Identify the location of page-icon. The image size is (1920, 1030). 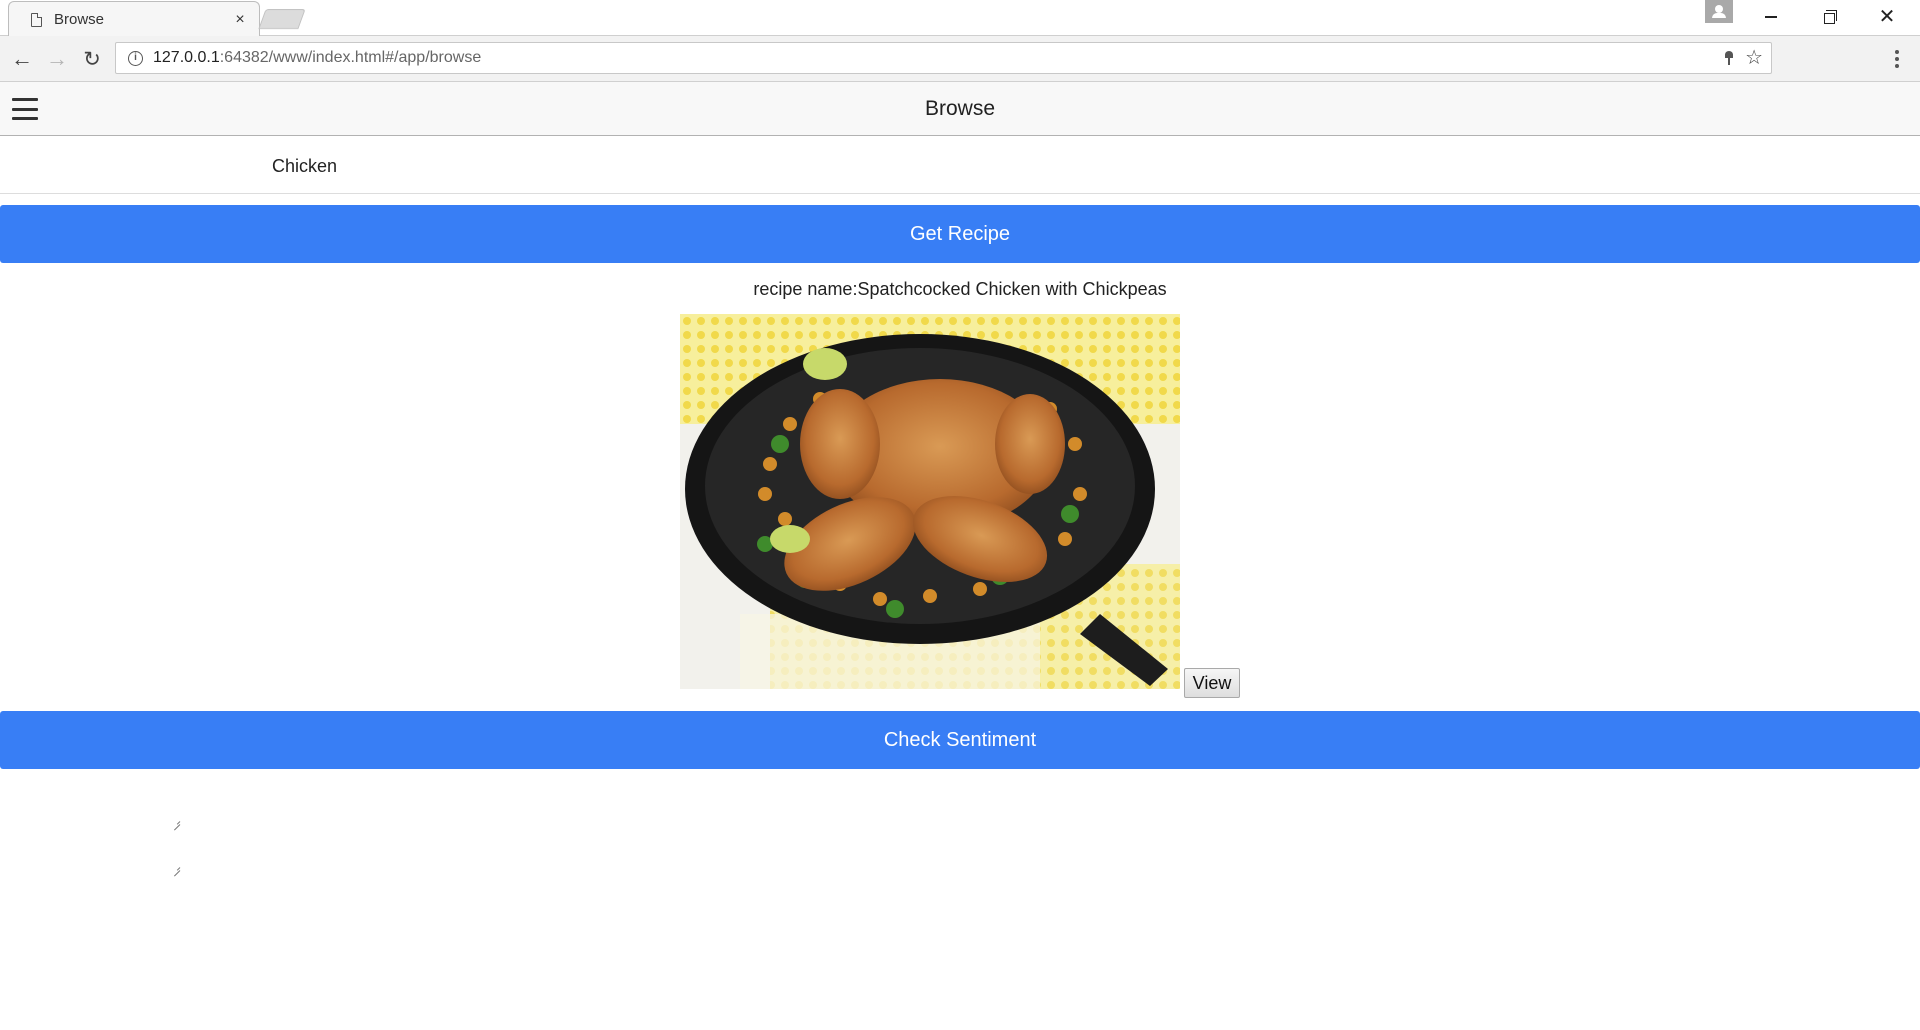
(36, 19).